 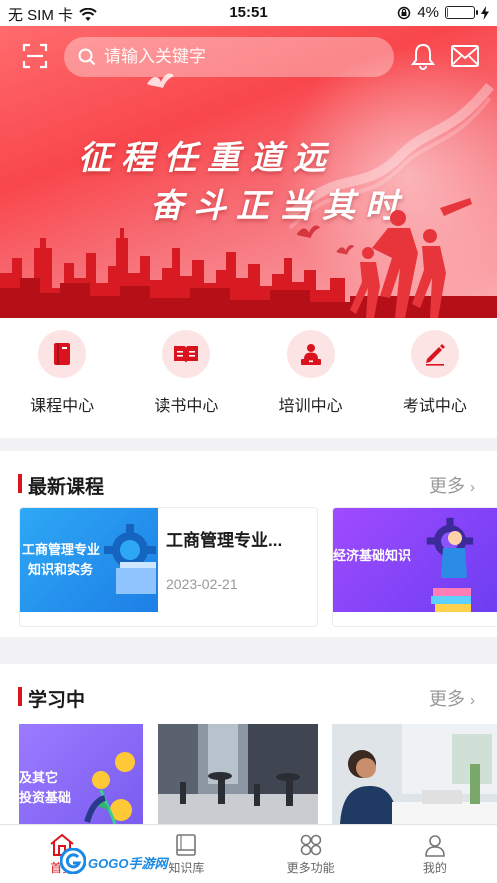 I want to click on thumbnail-text: 及其它 投资基础, so click(x=45, y=788).